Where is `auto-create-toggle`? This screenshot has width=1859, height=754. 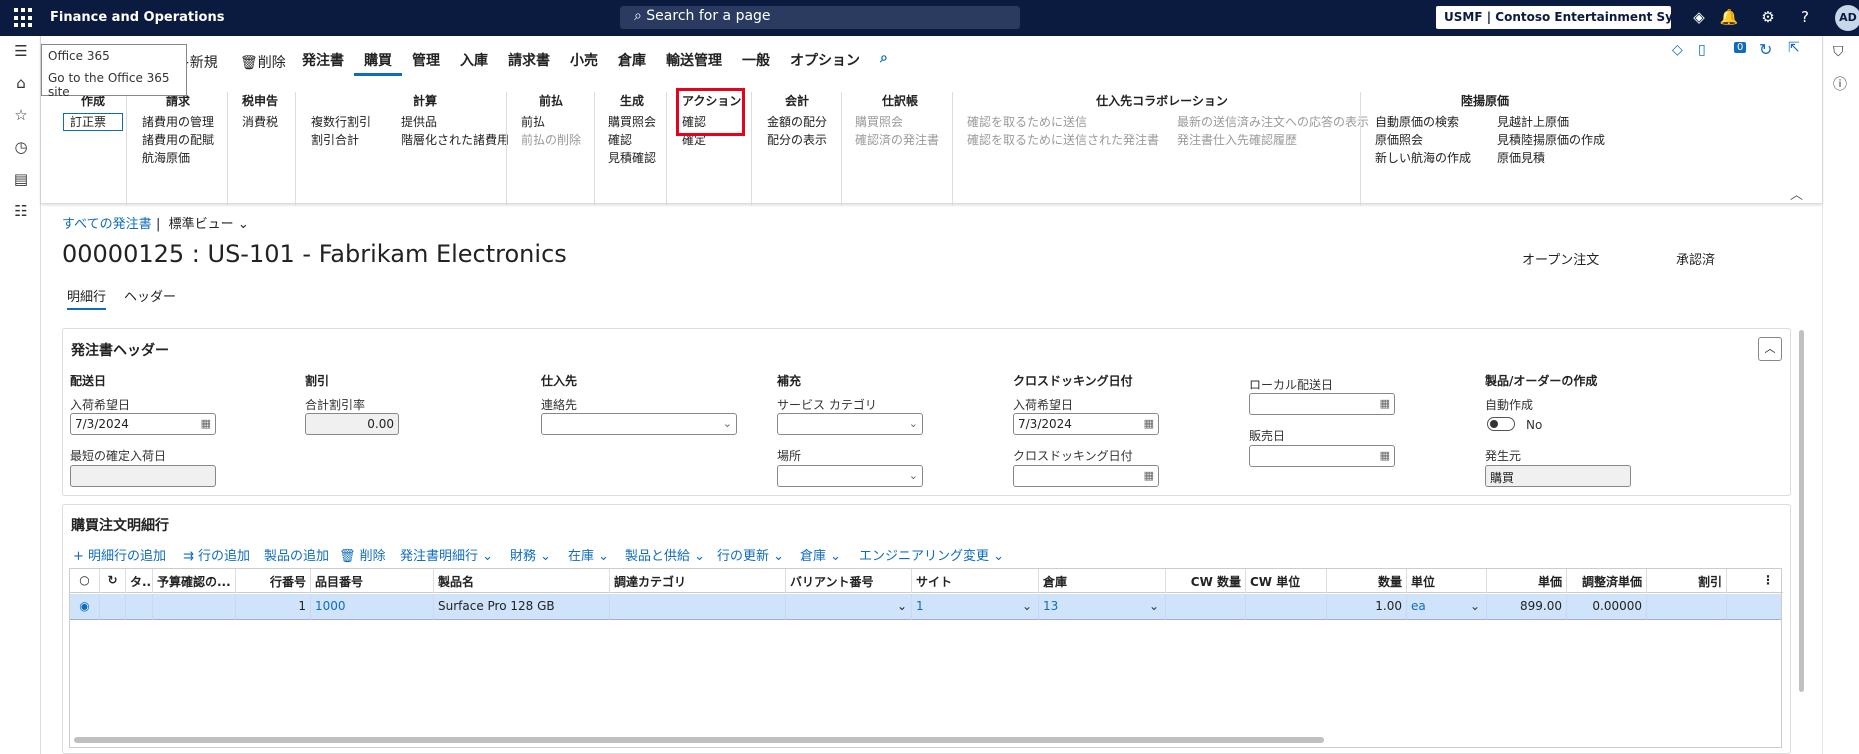
auto-create-toggle is located at coordinates (1501, 424).